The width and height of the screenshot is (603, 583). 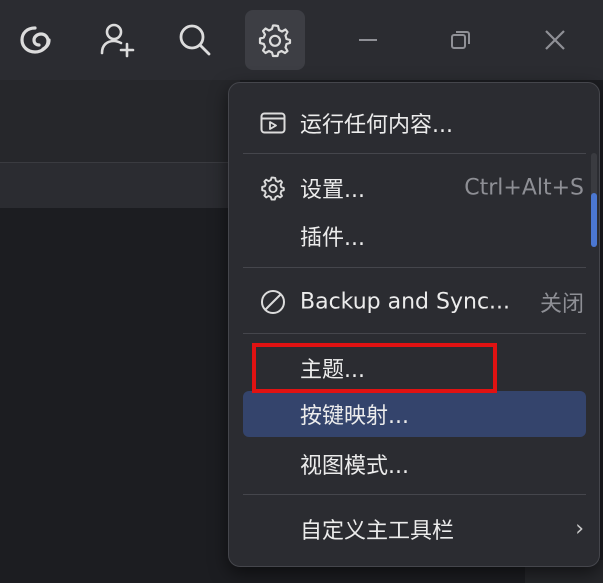 I want to click on settings-gear-icon, so click(x=275, y=41).